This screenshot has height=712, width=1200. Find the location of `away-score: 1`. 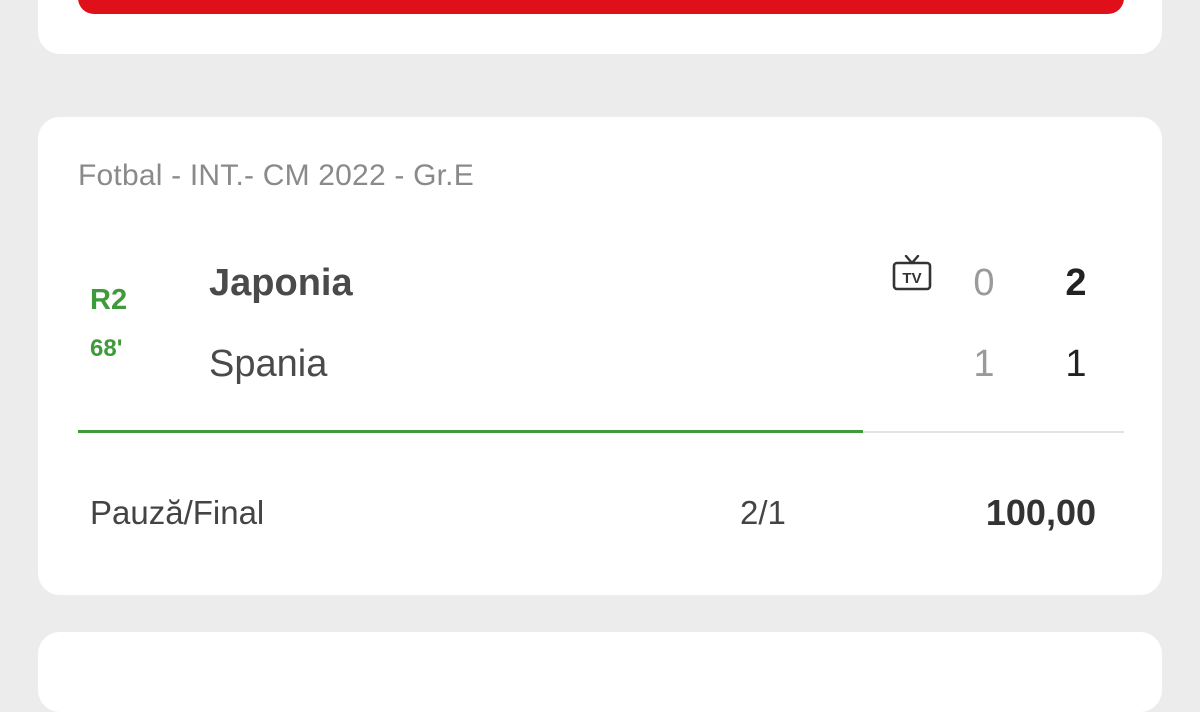

away-score: 1 is located at coordinates (1076, 364).